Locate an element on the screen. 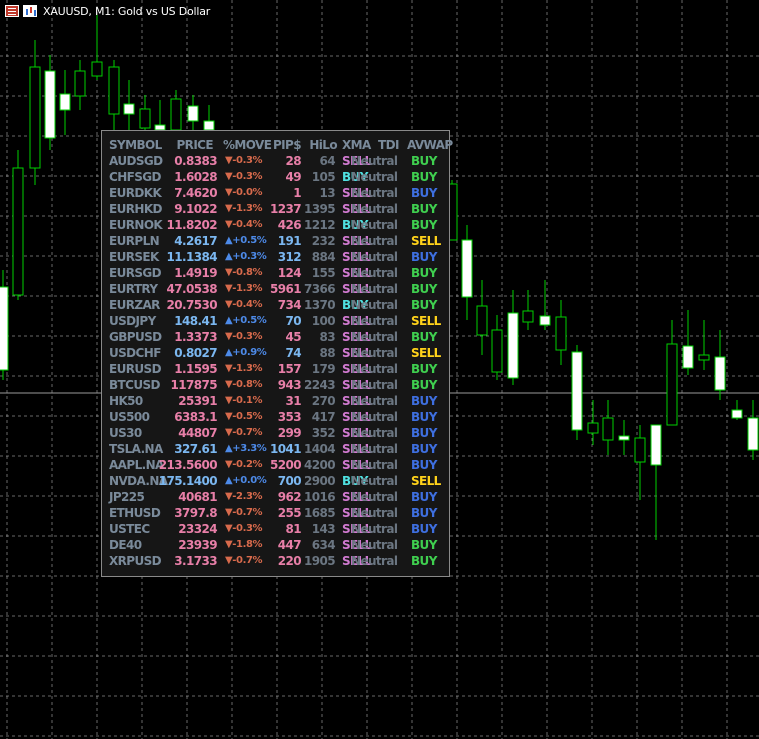  price-cell: 1.4919 is located at coordinates (195, 273).